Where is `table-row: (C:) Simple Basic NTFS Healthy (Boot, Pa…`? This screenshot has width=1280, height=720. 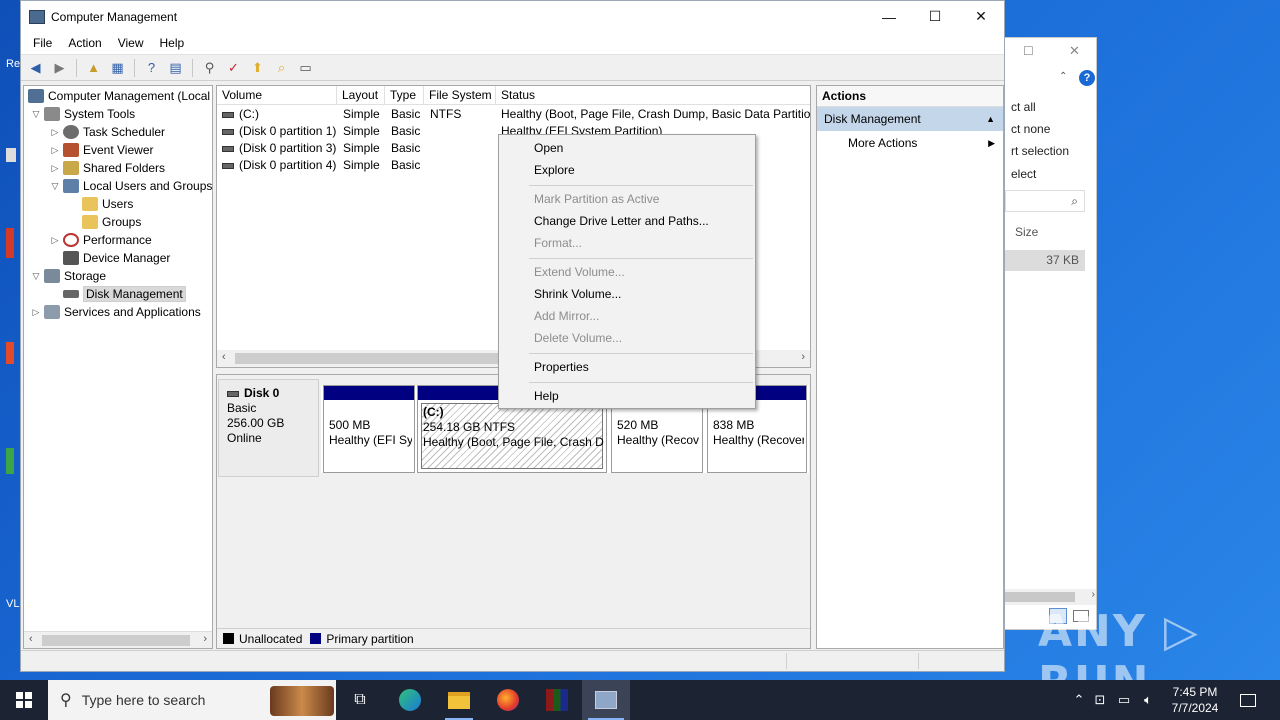
table-row: (C:) Simple Basic NTFS Healthy (Boot, Pa… is located at coordinates (513, 114).